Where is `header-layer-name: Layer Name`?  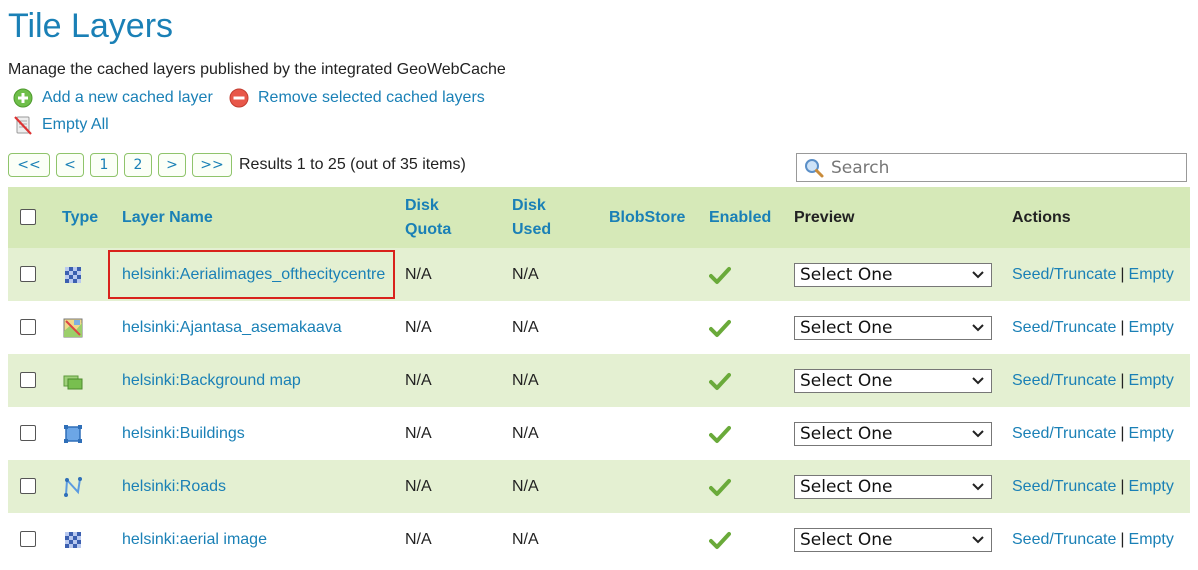
header-layer-name: Layer Name is located at coordinates (263, 217).